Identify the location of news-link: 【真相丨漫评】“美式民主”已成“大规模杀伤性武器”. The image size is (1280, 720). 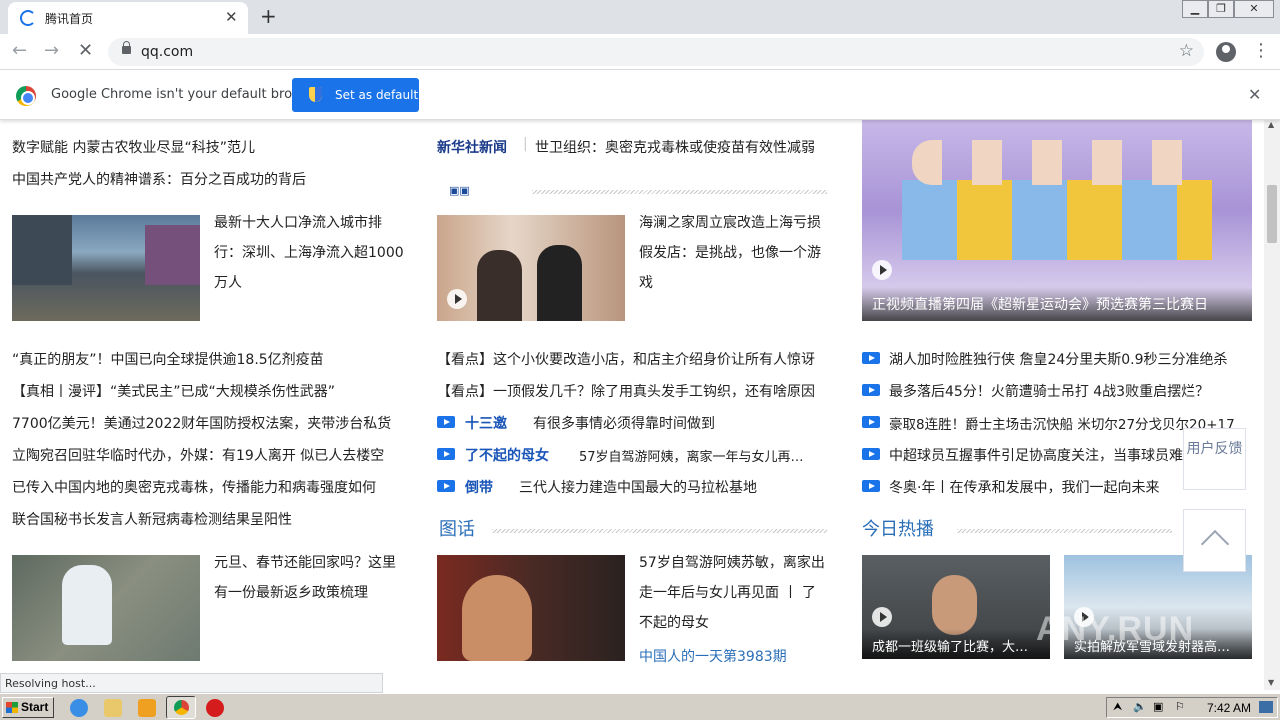
(173, 391).